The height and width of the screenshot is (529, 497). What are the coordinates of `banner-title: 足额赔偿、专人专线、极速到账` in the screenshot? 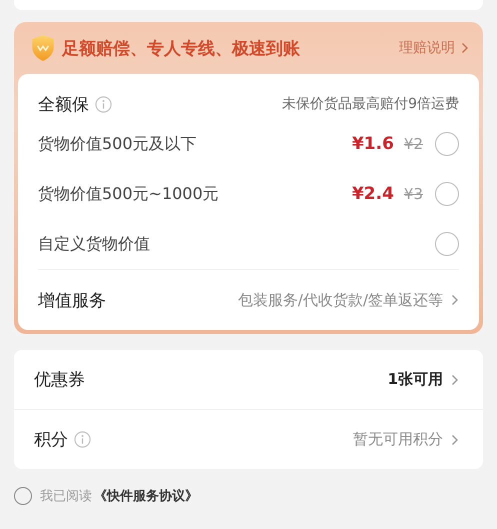 It's located at (181, 49).